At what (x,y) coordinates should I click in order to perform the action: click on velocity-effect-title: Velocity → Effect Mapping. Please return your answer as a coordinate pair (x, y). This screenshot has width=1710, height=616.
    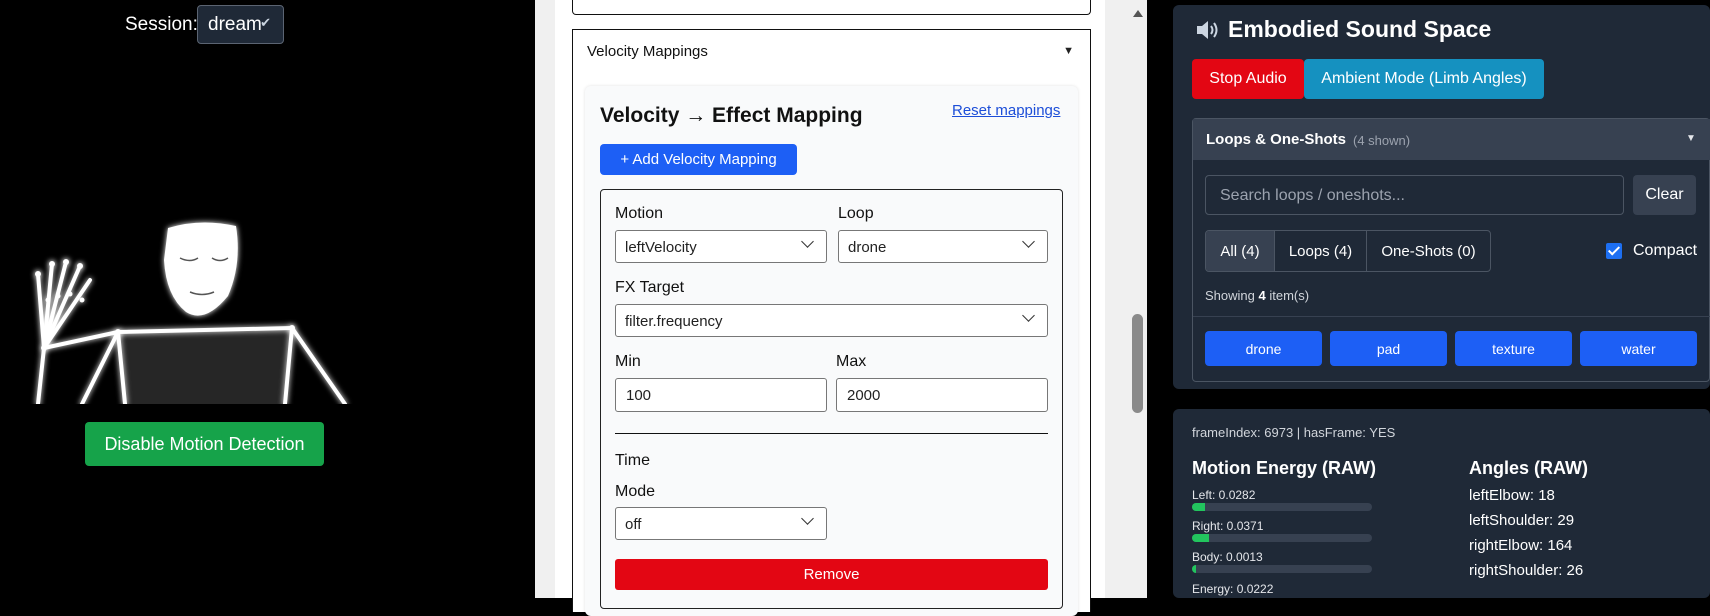
    Looking at the image, I should click on (731, 115).